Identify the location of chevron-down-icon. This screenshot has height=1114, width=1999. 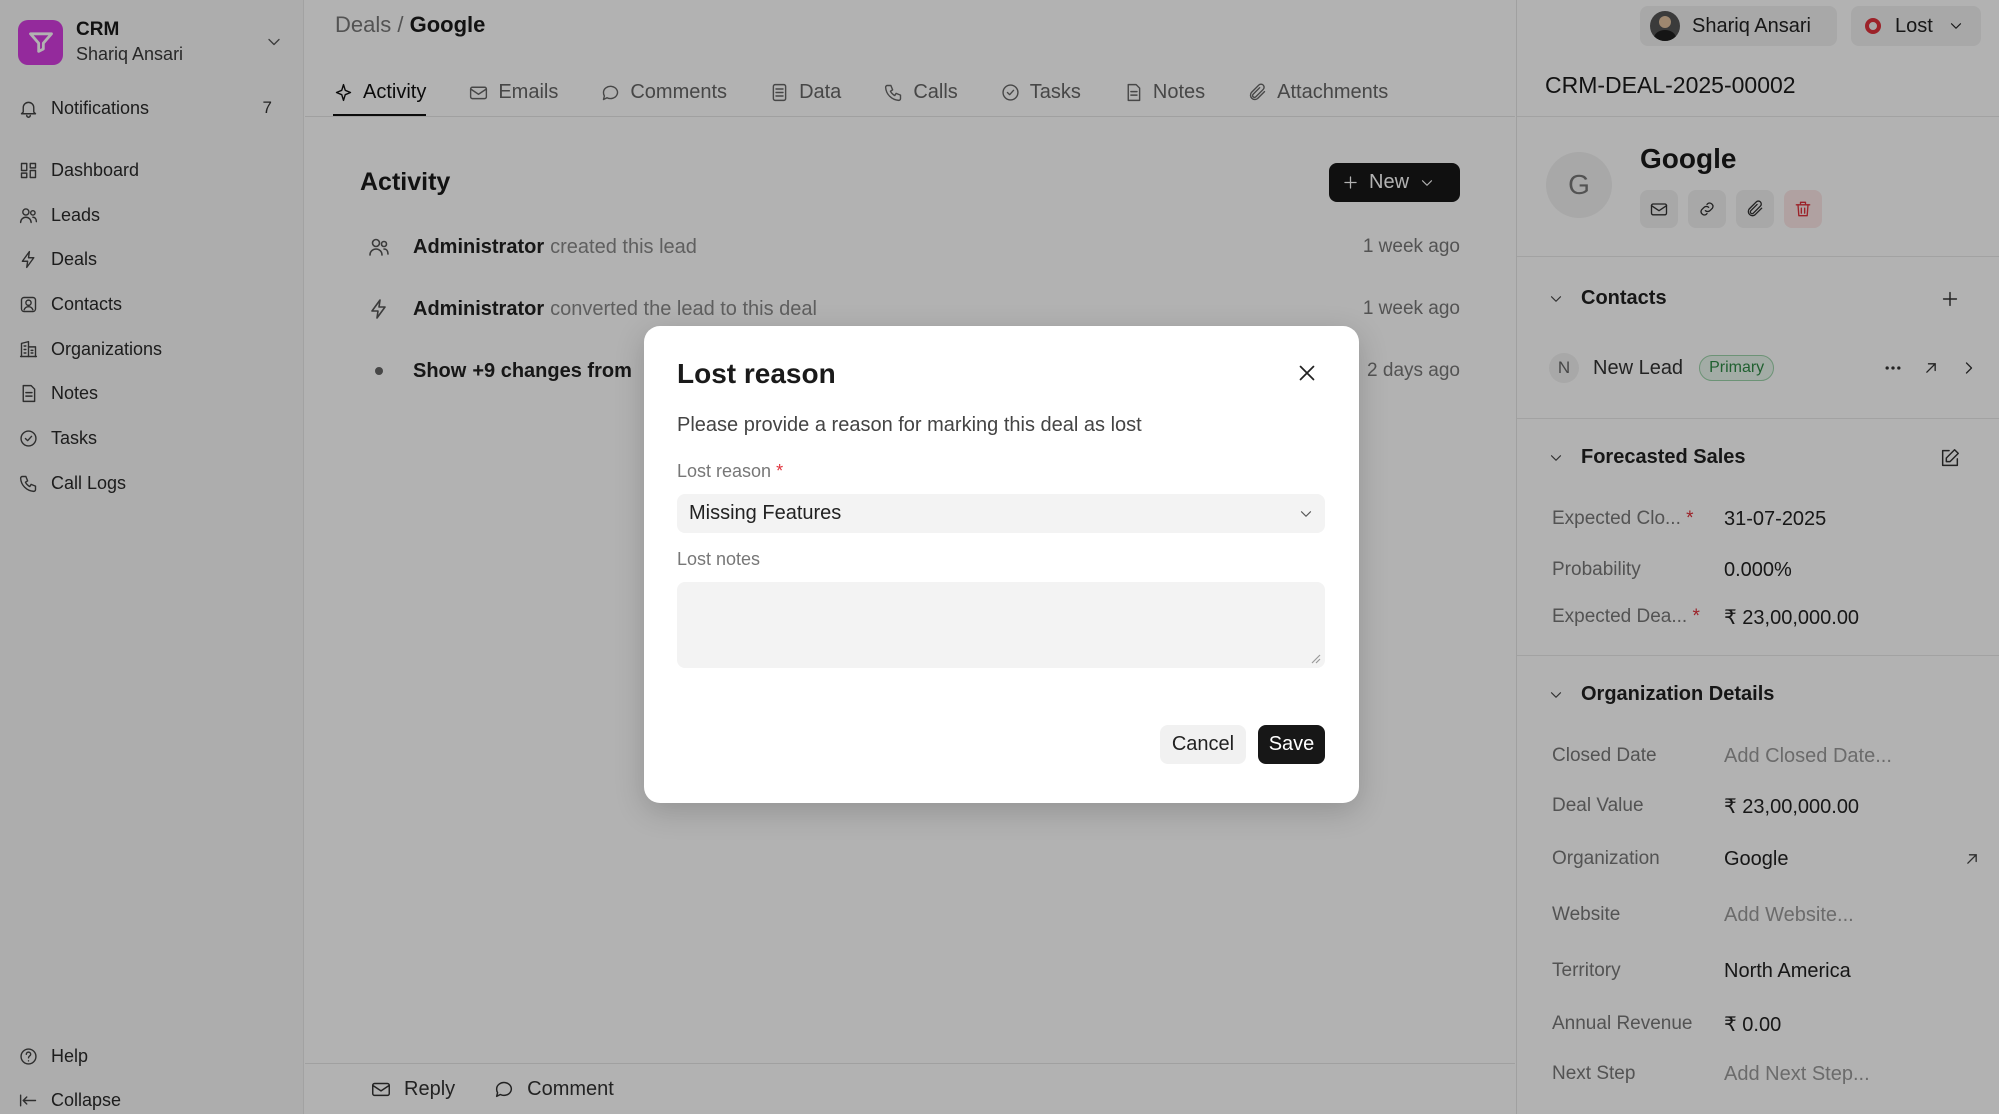
(1306, 514).